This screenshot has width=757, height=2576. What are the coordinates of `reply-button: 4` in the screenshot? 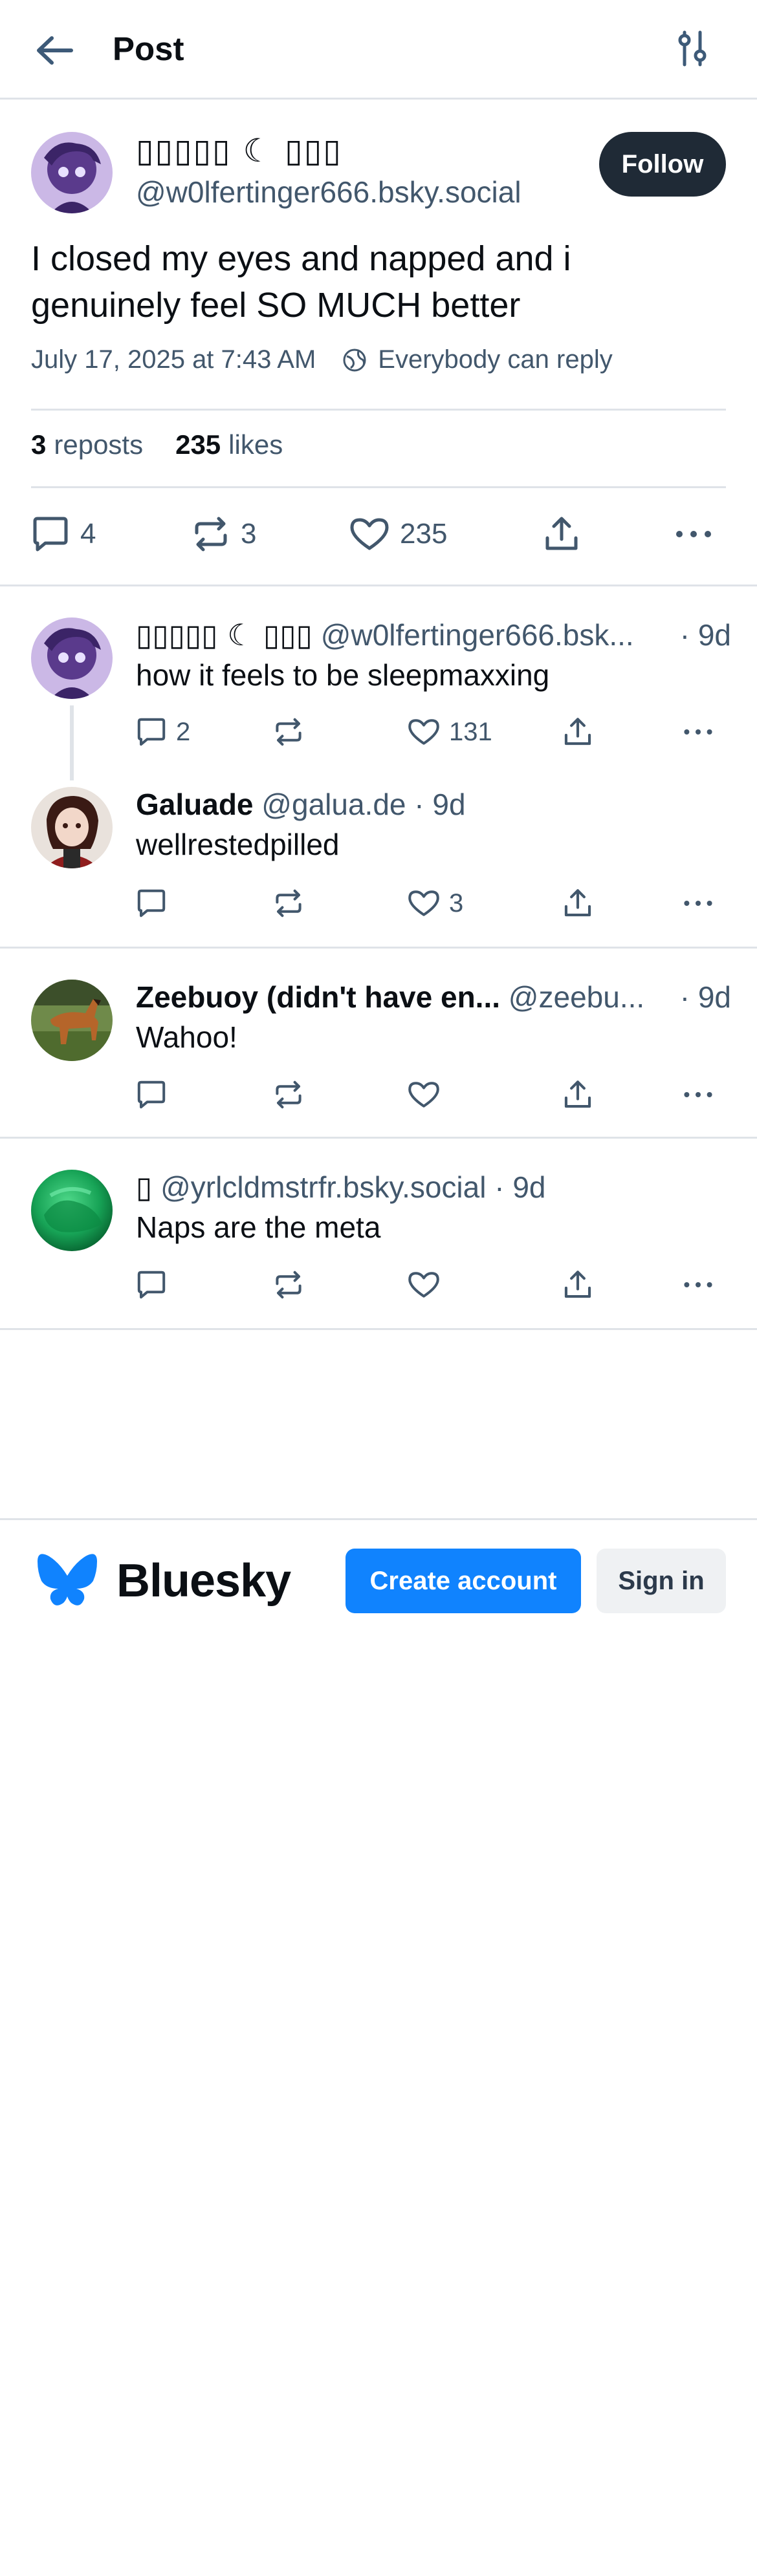 It's located at (64, 534).